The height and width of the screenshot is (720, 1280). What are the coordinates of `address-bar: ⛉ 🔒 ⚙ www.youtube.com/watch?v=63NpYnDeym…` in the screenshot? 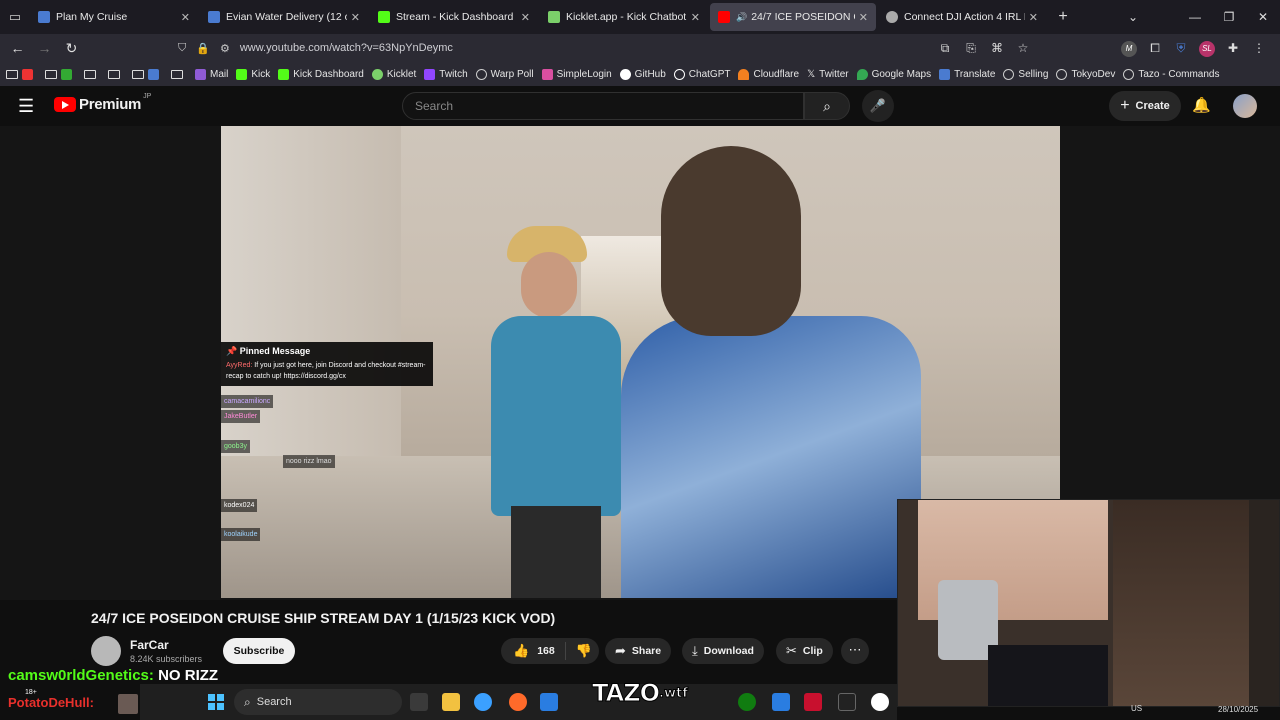 It's located at (595, 48).